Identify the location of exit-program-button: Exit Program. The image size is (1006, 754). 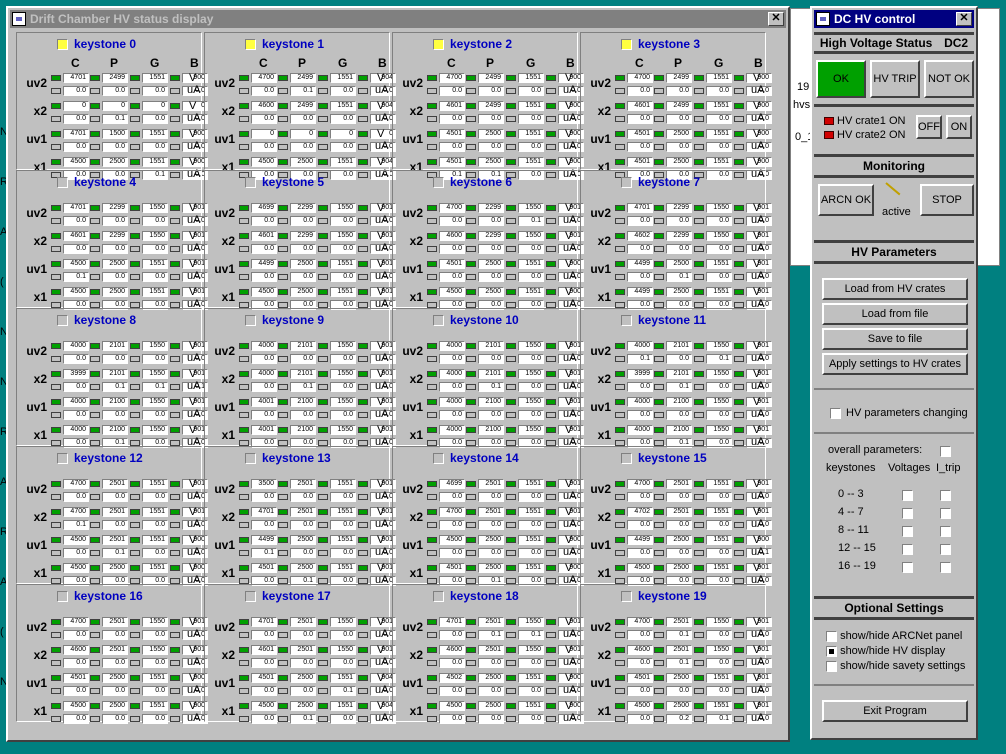
(895, 711).